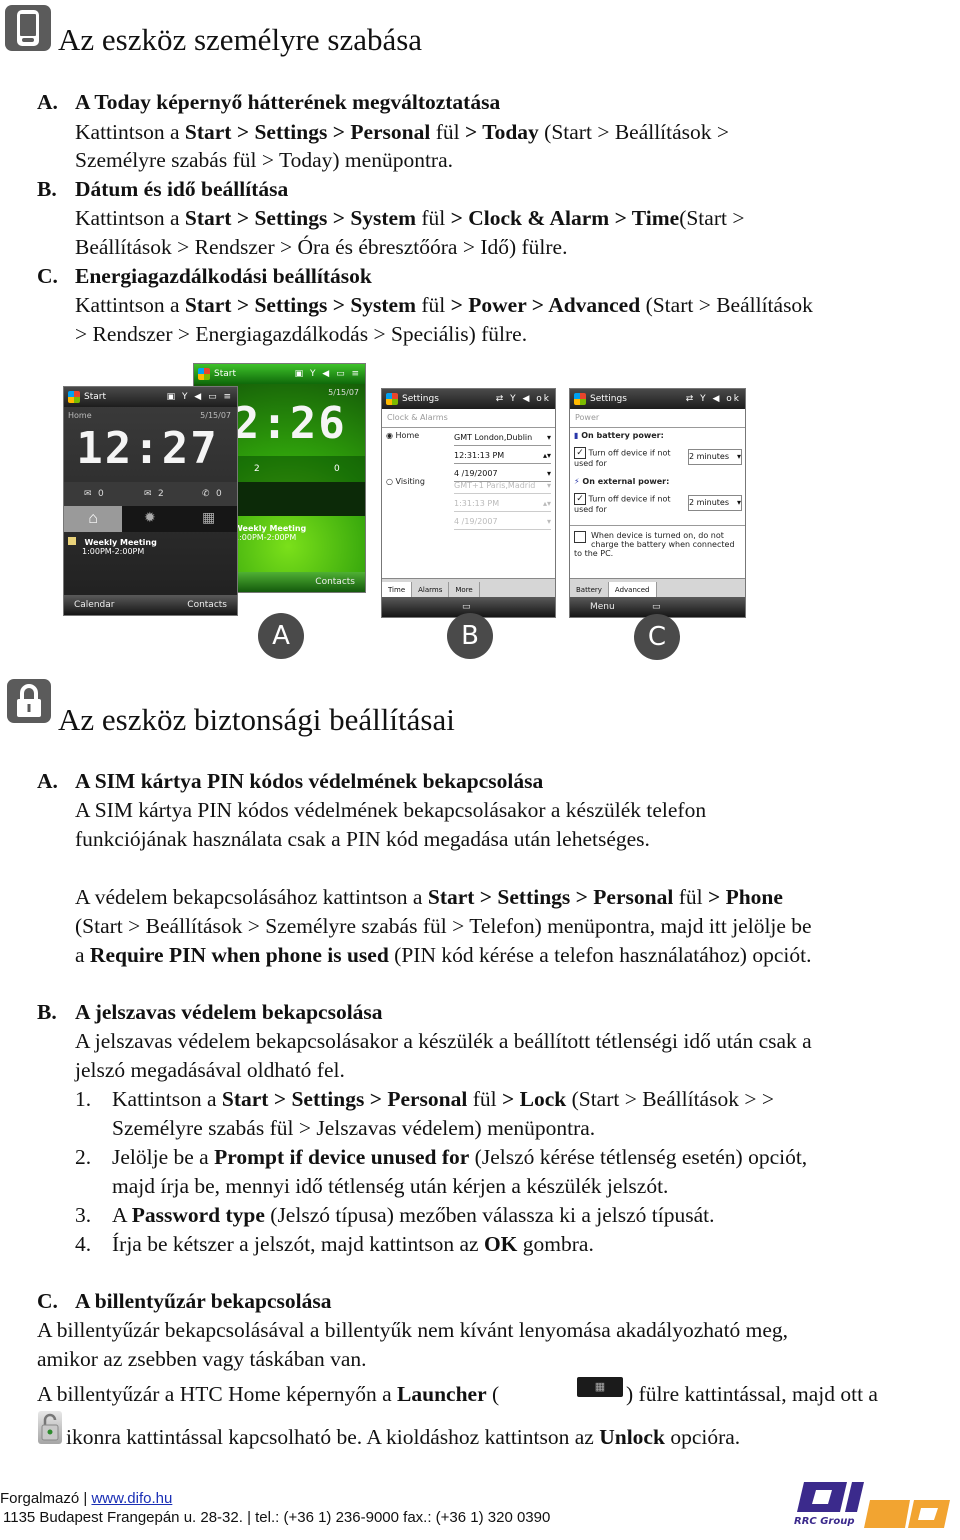 The height and width of the screenshot is (1540, 960). I want to click on subsection-heading-b: B. Dátum és idő beállítása, so click(162, 189).